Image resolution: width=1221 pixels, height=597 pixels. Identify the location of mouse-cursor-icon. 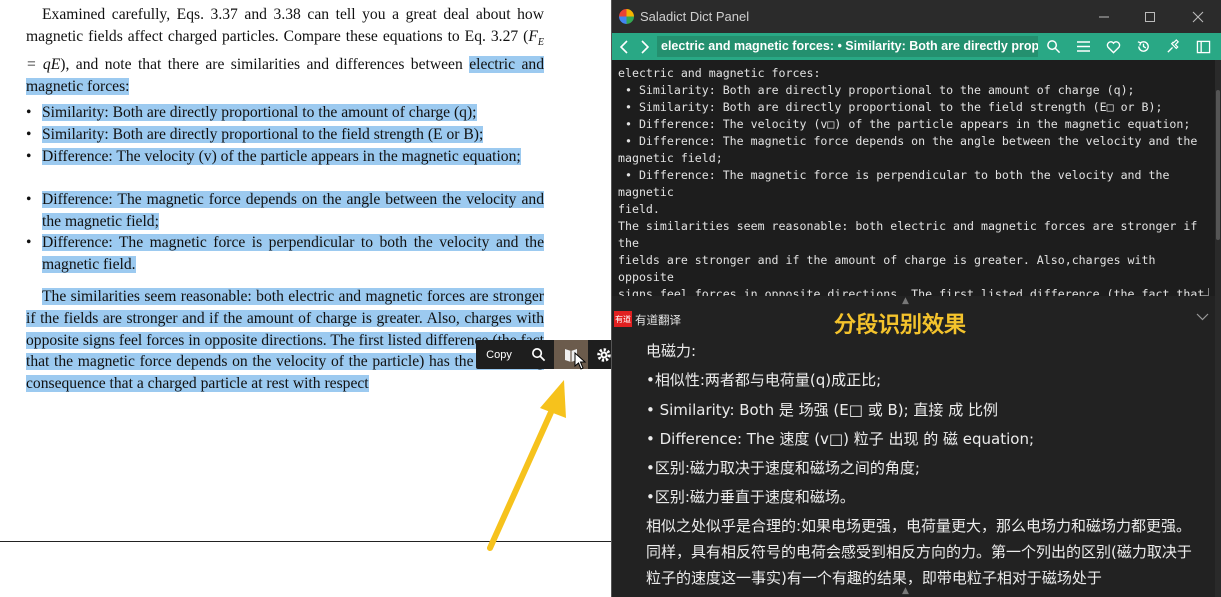
(580, 361).